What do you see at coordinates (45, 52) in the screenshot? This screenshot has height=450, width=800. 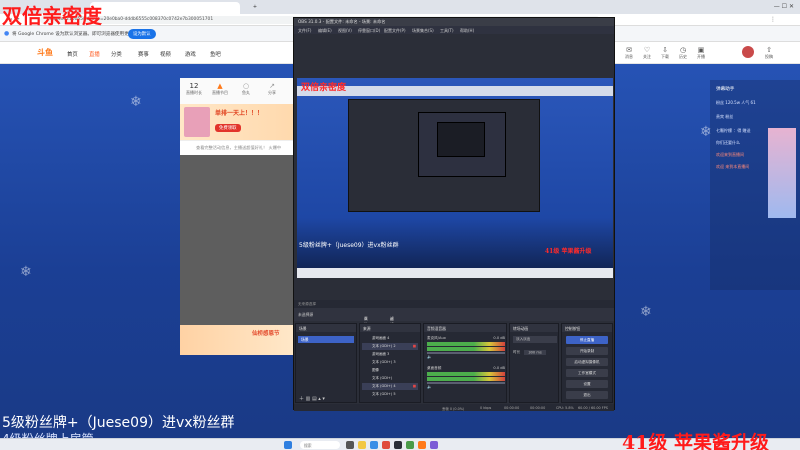 I see `site-logo: 斗鱼` at bounding box center [45, 52].